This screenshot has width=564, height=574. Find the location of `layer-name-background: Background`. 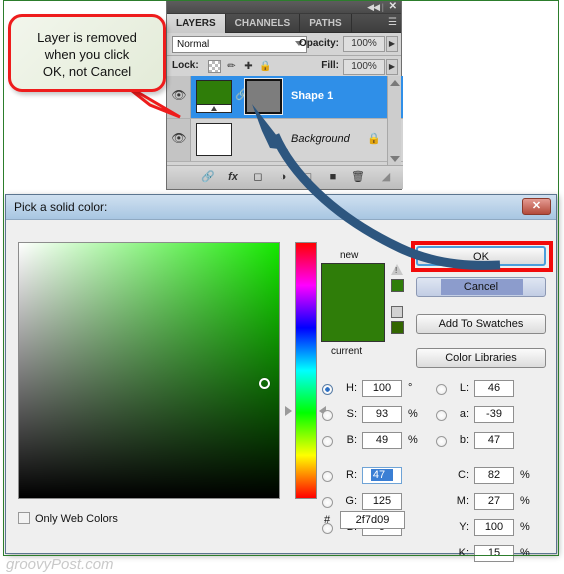

layer-name-background: Background is located at coordinates (320, 139).